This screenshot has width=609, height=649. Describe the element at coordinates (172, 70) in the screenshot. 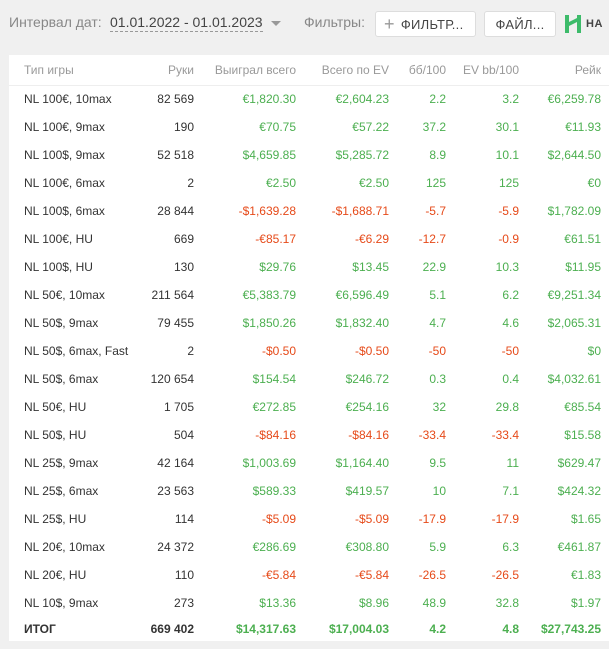

I see `column-header-hands: Руки` at that location.